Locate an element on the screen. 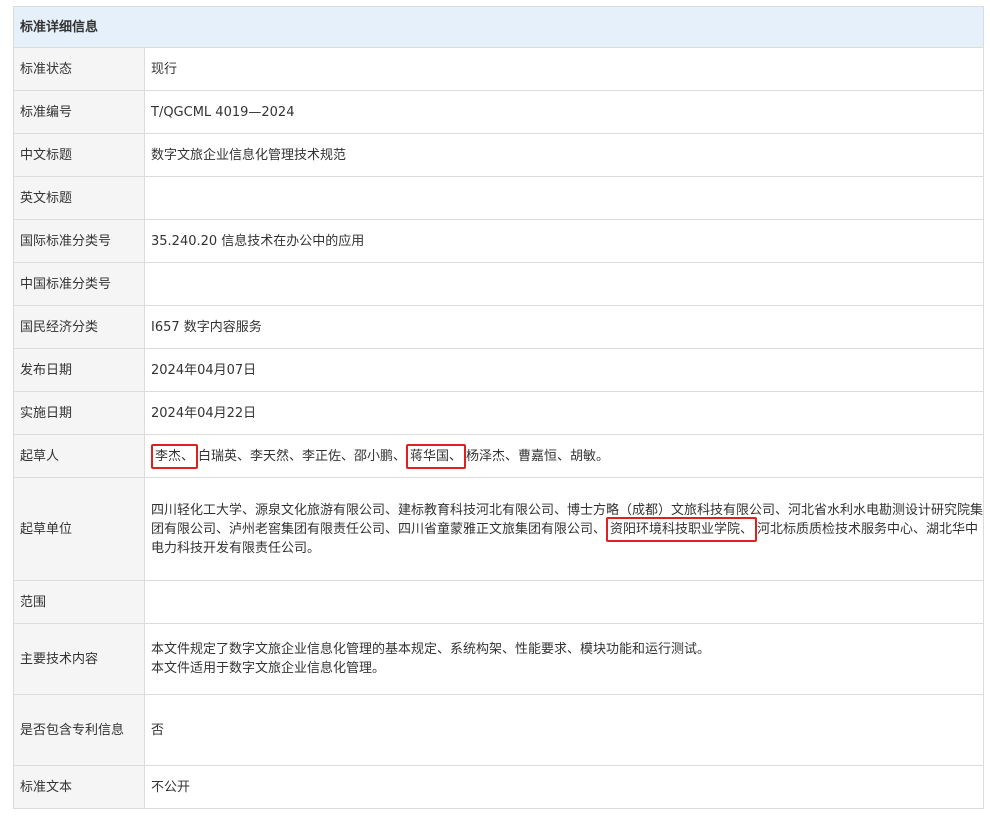 The height and width of the screenshot is (821, 990). row-label: 范围 is located at coordinates (79, 602).